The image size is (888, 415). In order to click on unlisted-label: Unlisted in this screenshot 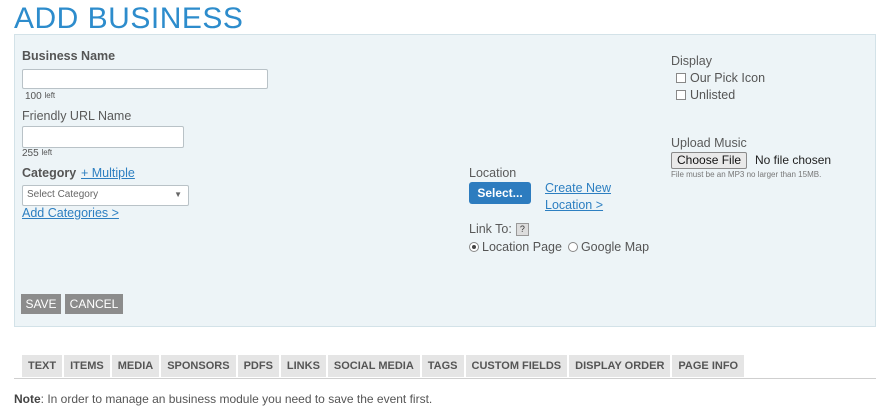, I will do `click(713, 95)`.